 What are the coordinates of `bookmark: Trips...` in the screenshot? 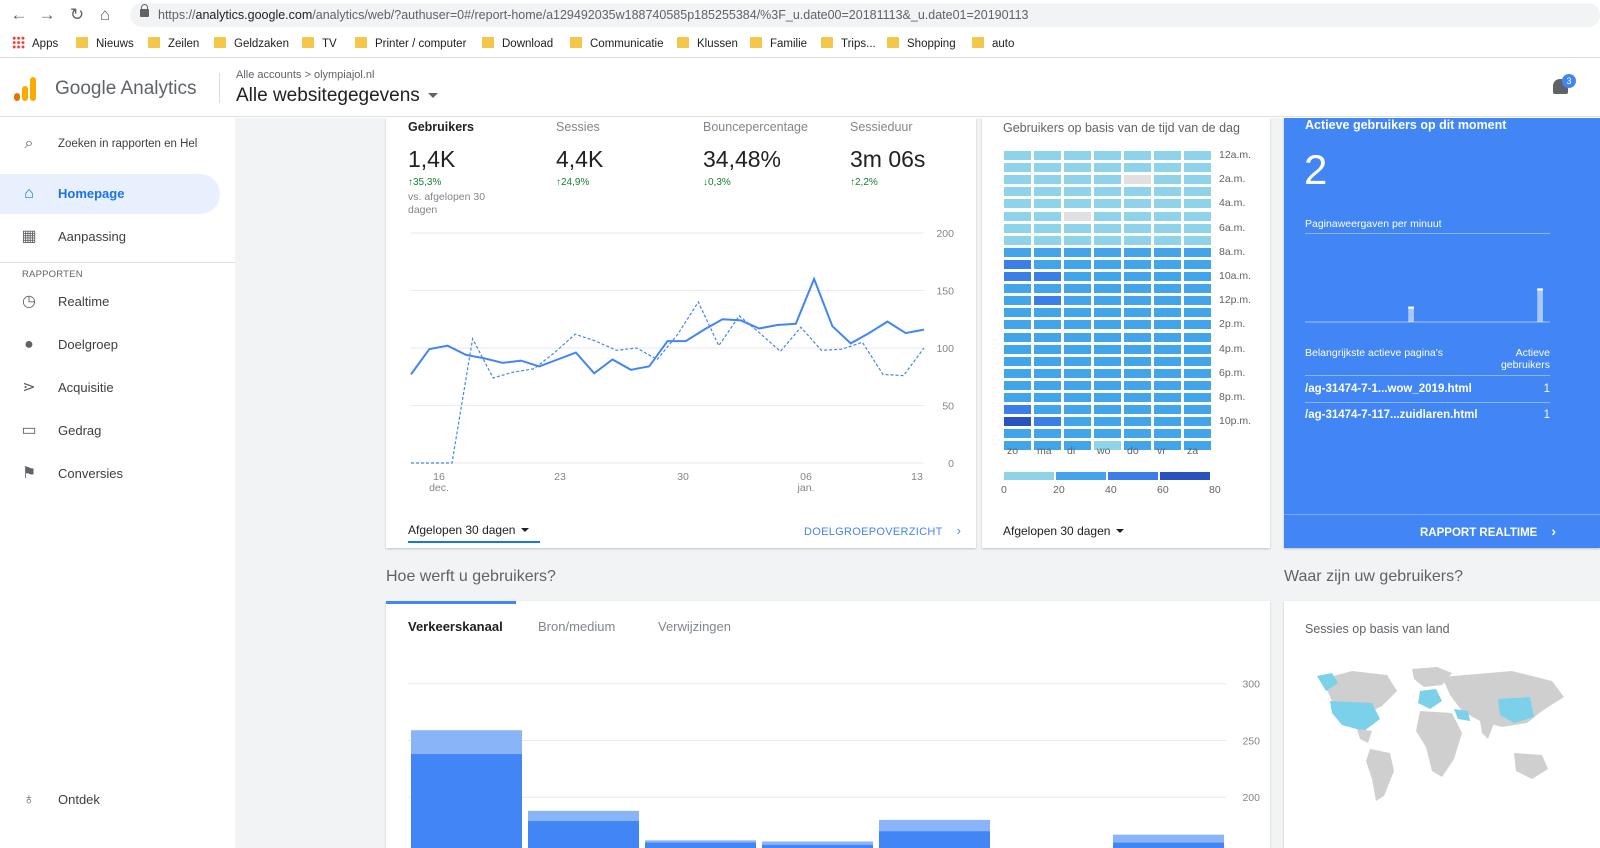 It's located at (848, 44).